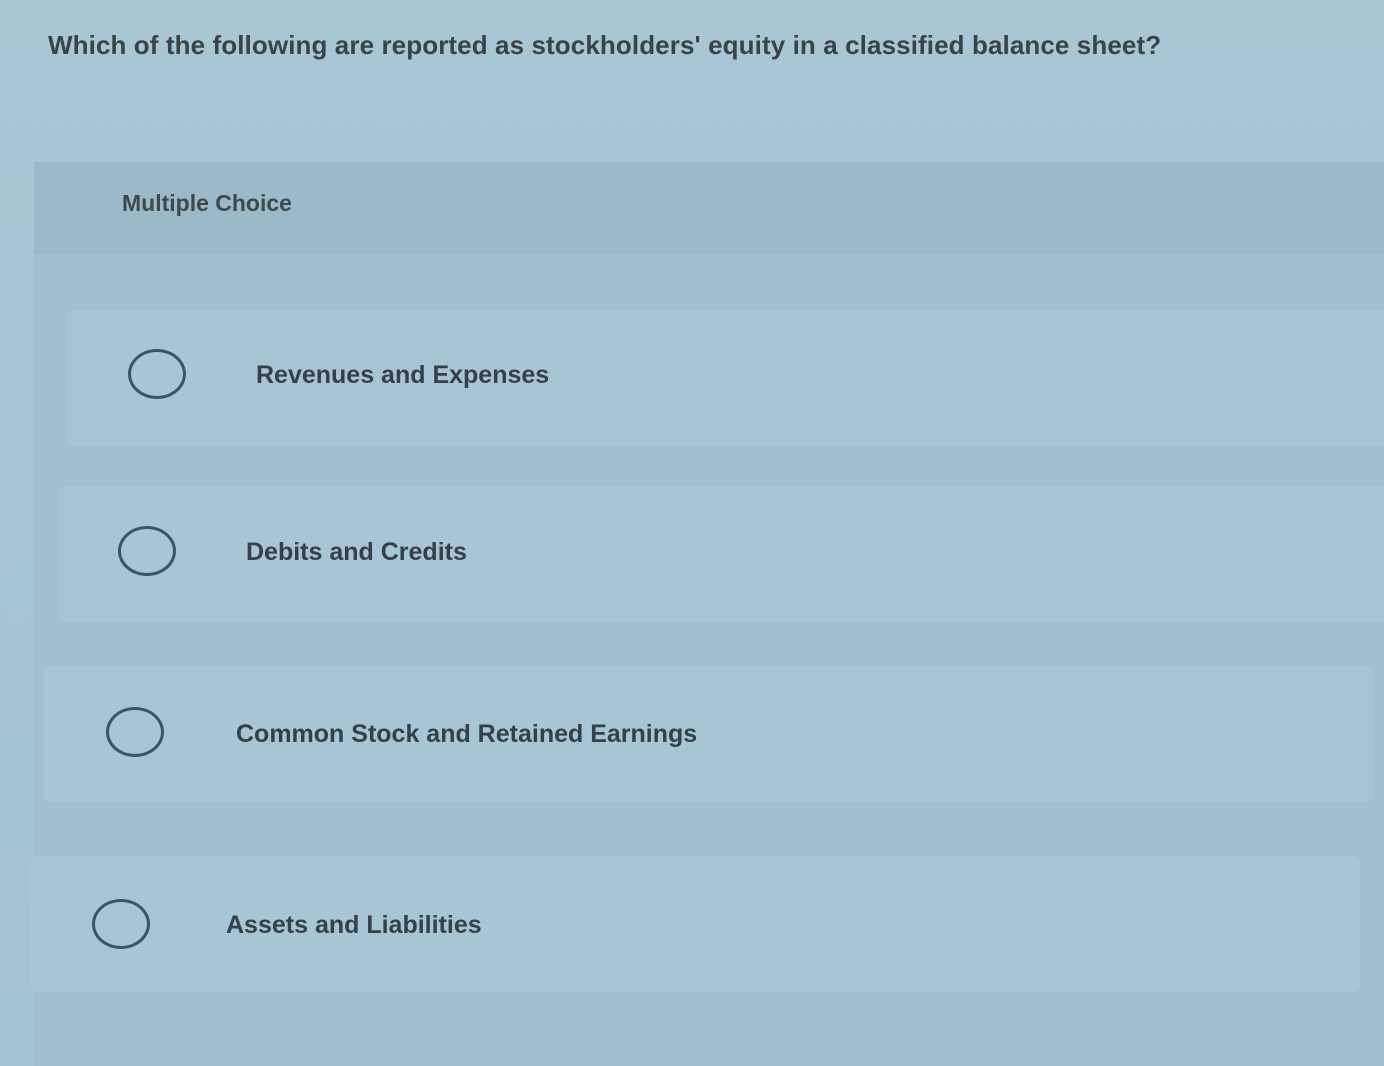 This screenshot has width=1384, height=1066. What do you see at coordinates (402, 375) in the screenshot?
I see `answer-option-label: Revenues and Expenses` at bounding box center [402, 375].